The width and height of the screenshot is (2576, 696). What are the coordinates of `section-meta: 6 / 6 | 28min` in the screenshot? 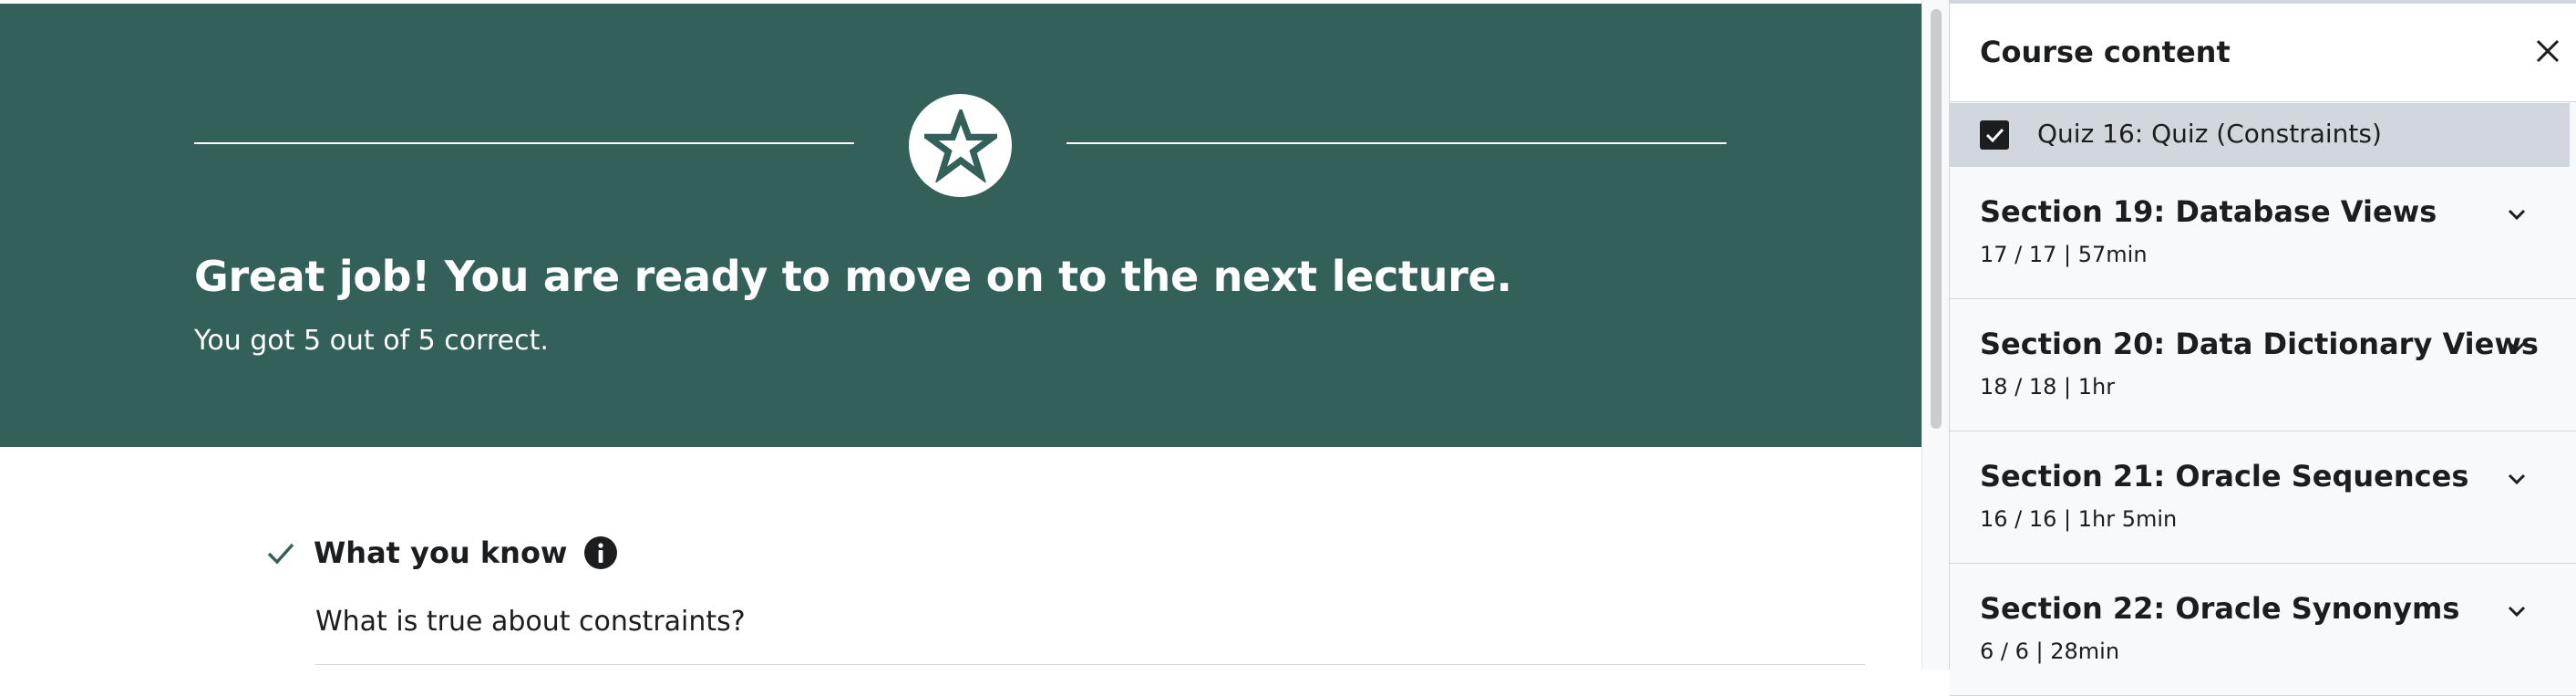 It's located at (2050, 651).